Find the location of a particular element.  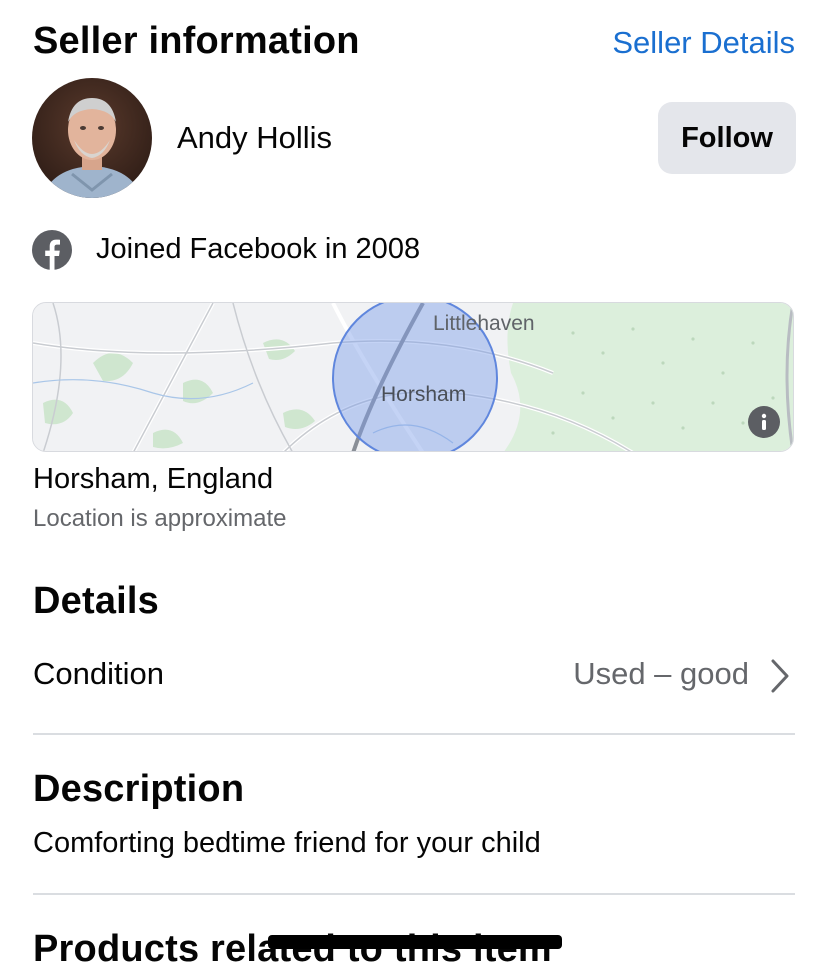

avatar is located at coordinates (92, 138).